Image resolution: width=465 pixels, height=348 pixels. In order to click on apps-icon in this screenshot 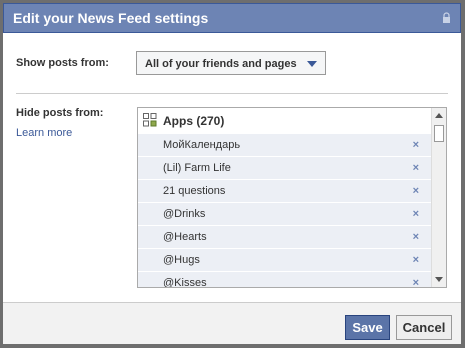, I will do `click(150, 120)`.